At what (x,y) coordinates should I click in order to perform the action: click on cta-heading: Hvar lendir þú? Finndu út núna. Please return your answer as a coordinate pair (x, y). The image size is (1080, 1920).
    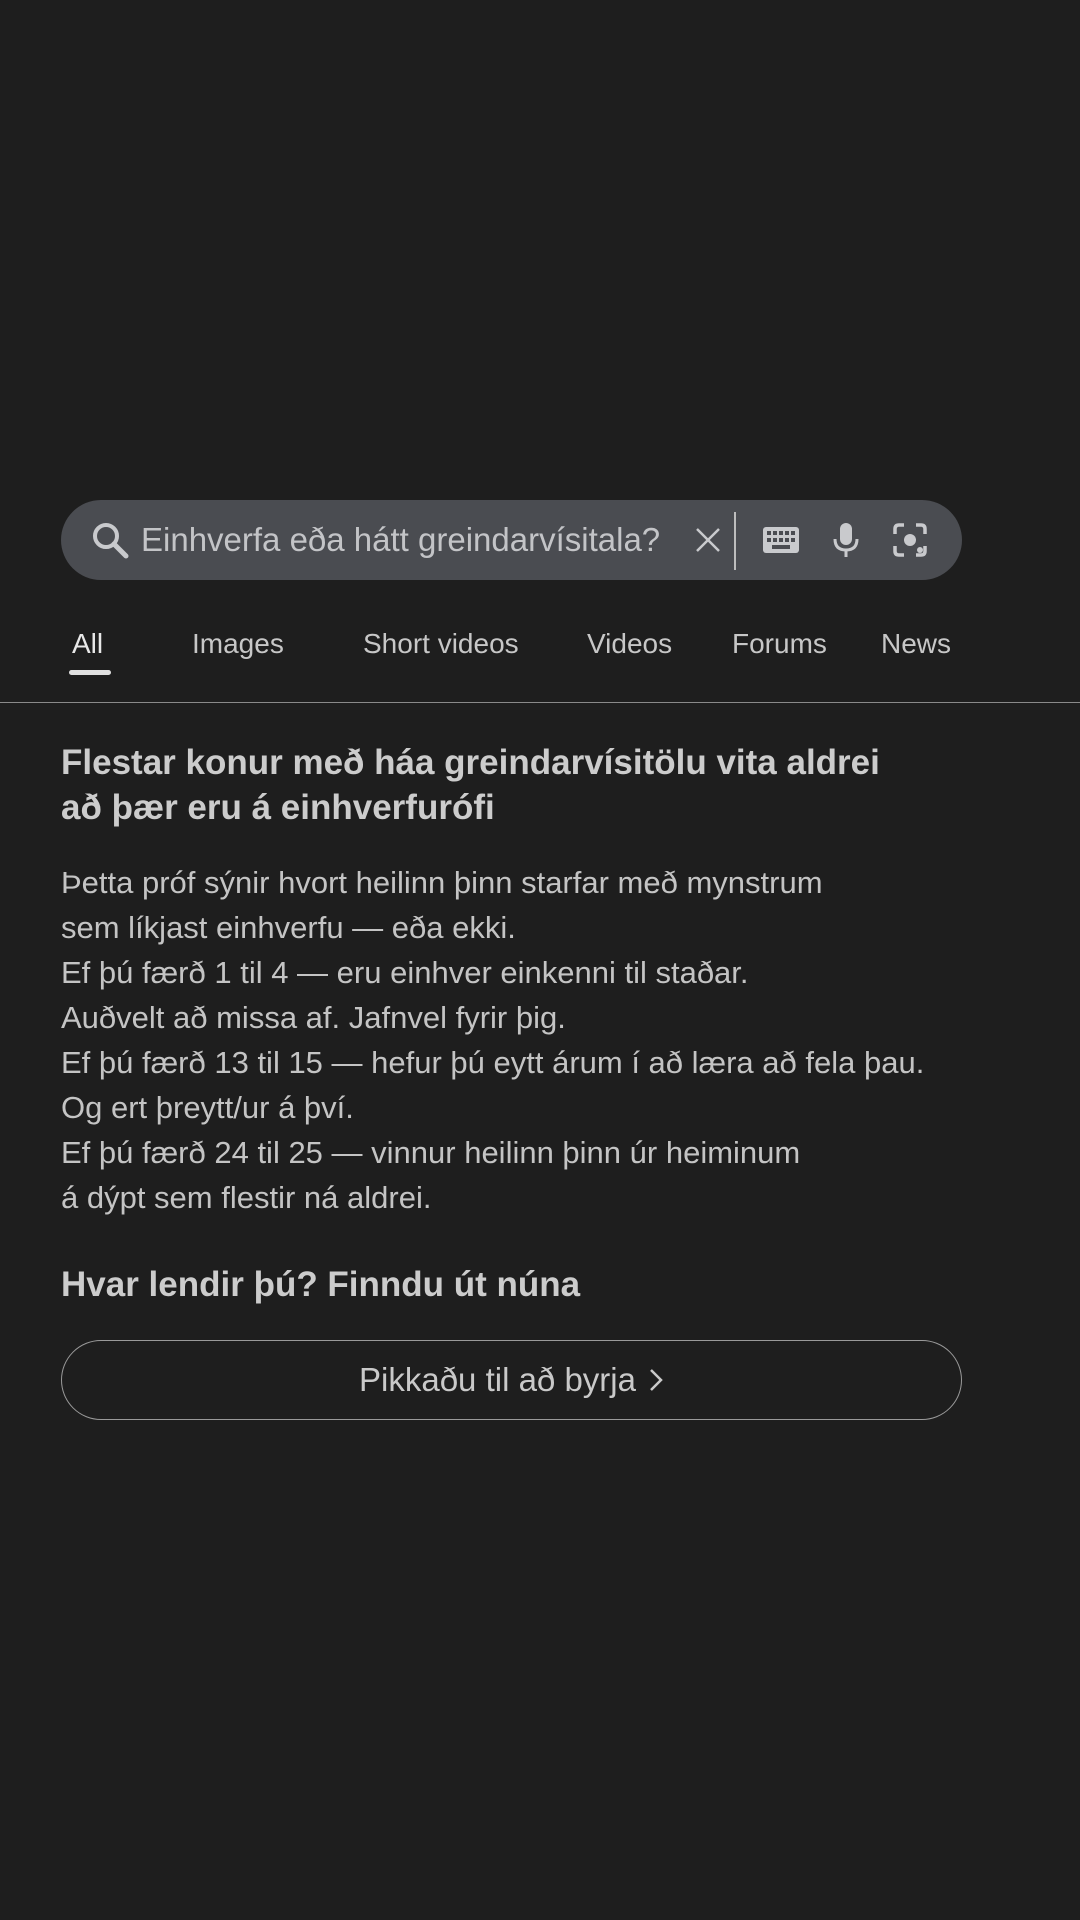
    Looking at the image, I should click on (321, 1284).